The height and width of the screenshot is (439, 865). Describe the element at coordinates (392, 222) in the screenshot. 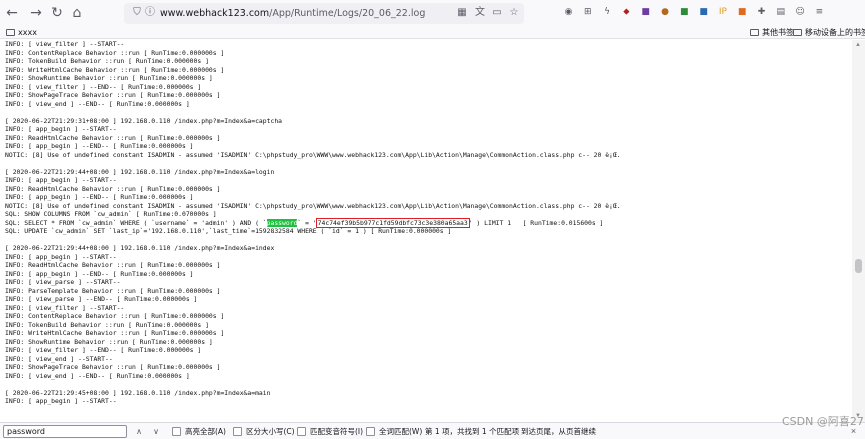

I see `password-hash: 74c74ef39b5b977c1fd59dbfc73c3e380a65aa3` at that location.